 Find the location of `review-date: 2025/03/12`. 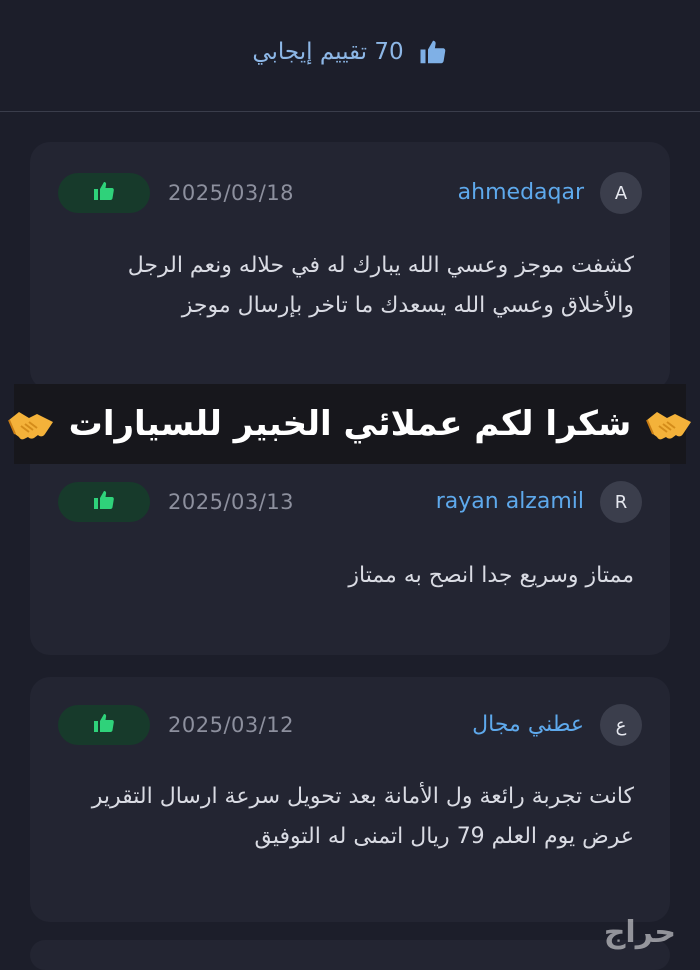

review-date: 2025/03/12 is located at coordinates (231, 725).